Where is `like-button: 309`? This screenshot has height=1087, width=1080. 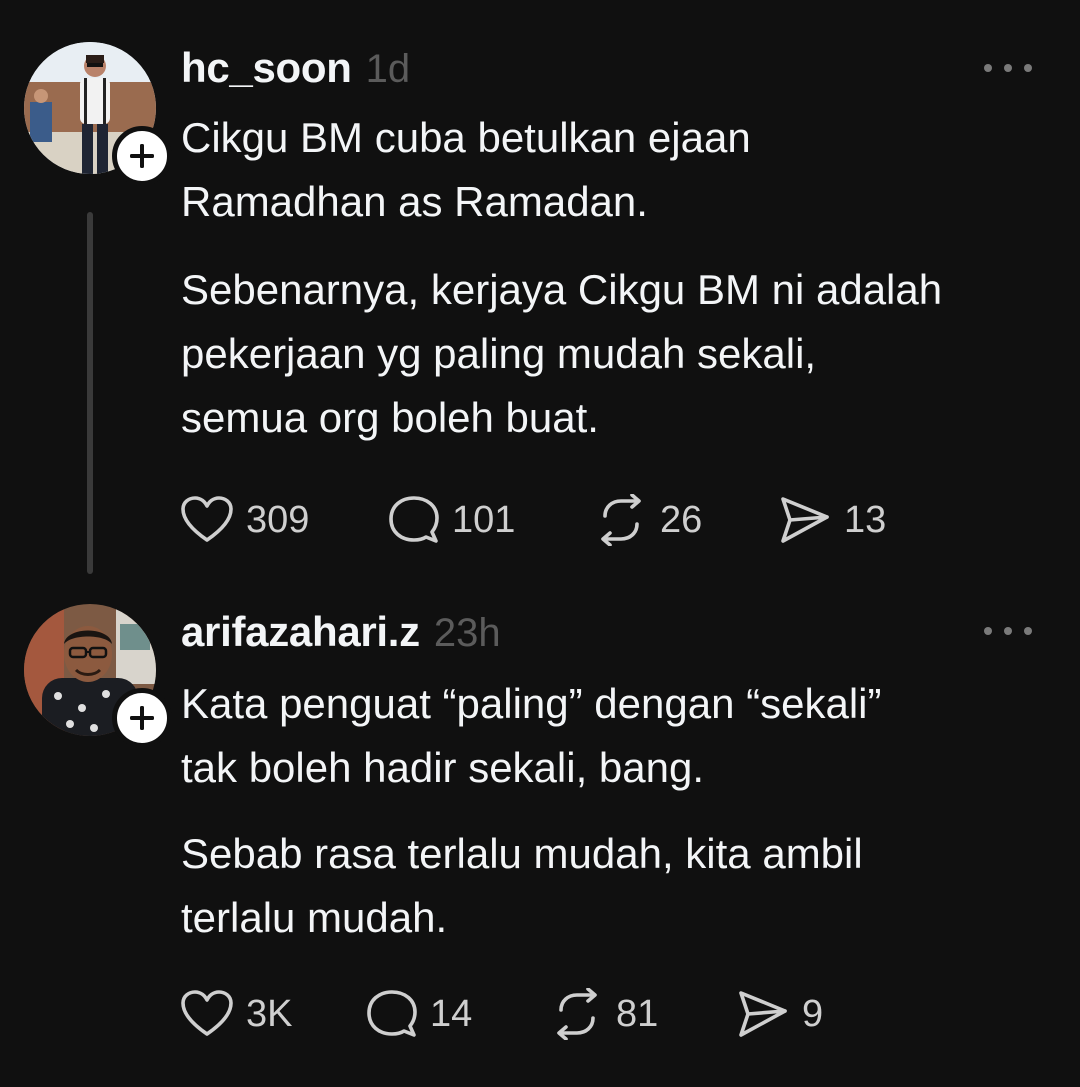
like-button: 309 is located at coordinates (244, 520).